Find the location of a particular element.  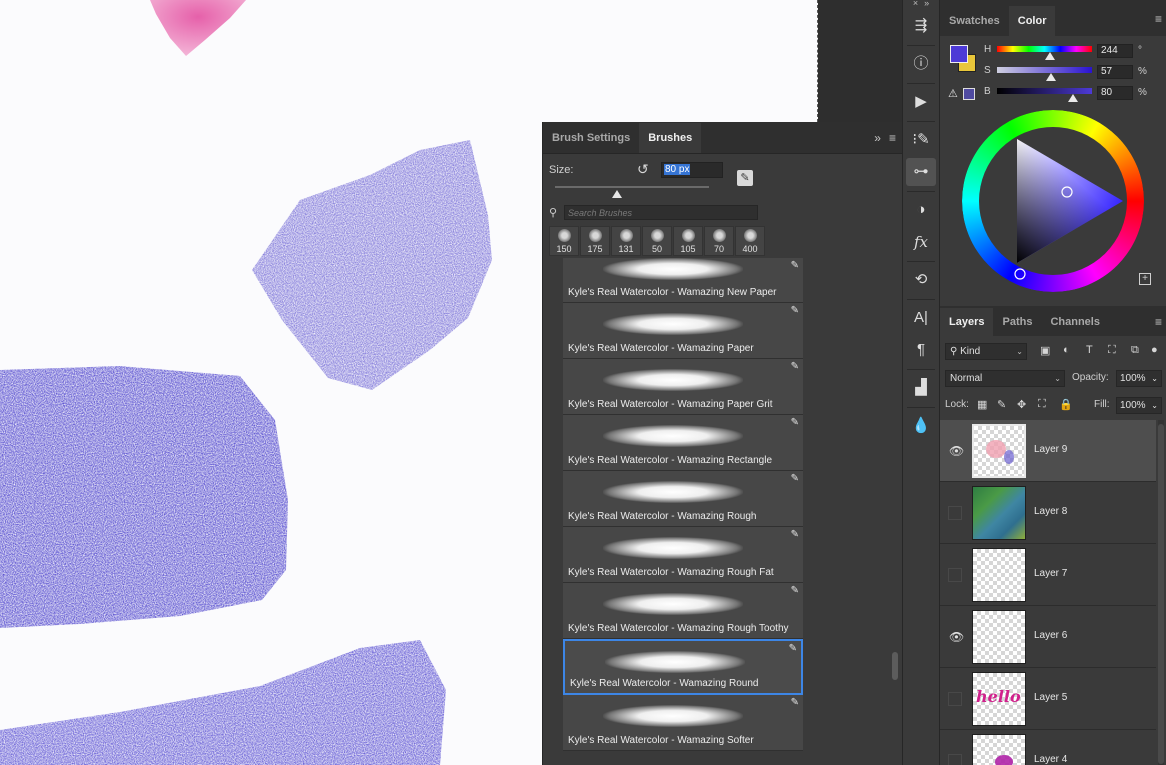

brush-preset-item: ✎ Kyle's Real Watercolor - Wamazing Round is located at coordinates (683, 667).